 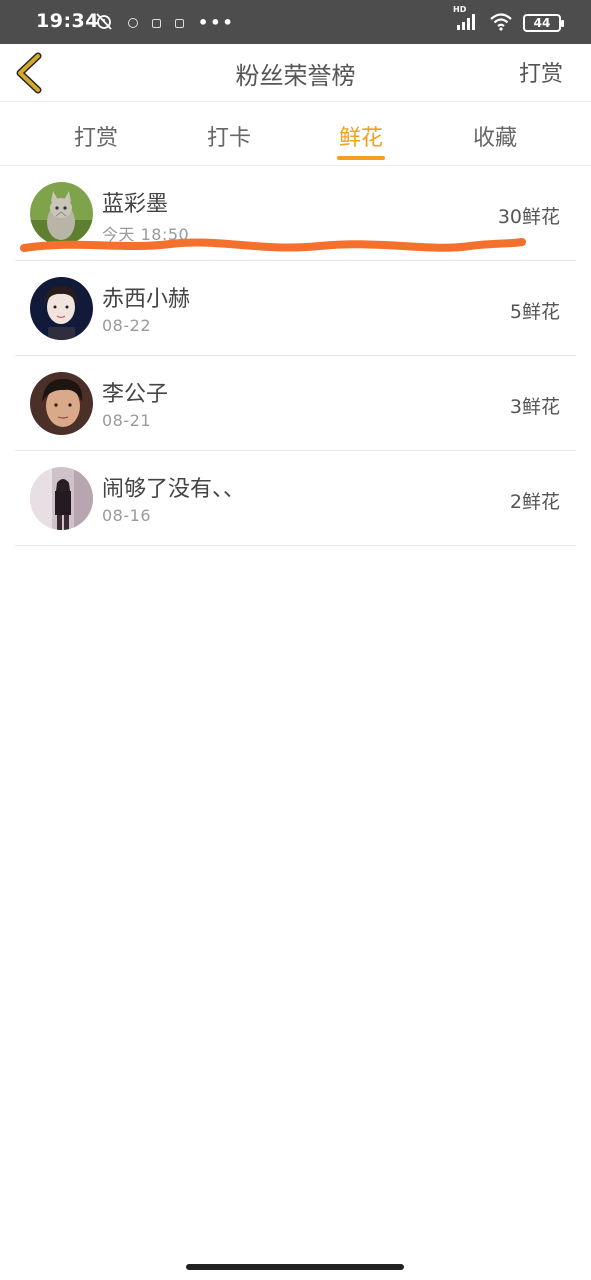 What do you see at coordinates (146, 299) in the screenshot?
I see `fan-name: 赤西小赫` at bounding box center [146, 299].